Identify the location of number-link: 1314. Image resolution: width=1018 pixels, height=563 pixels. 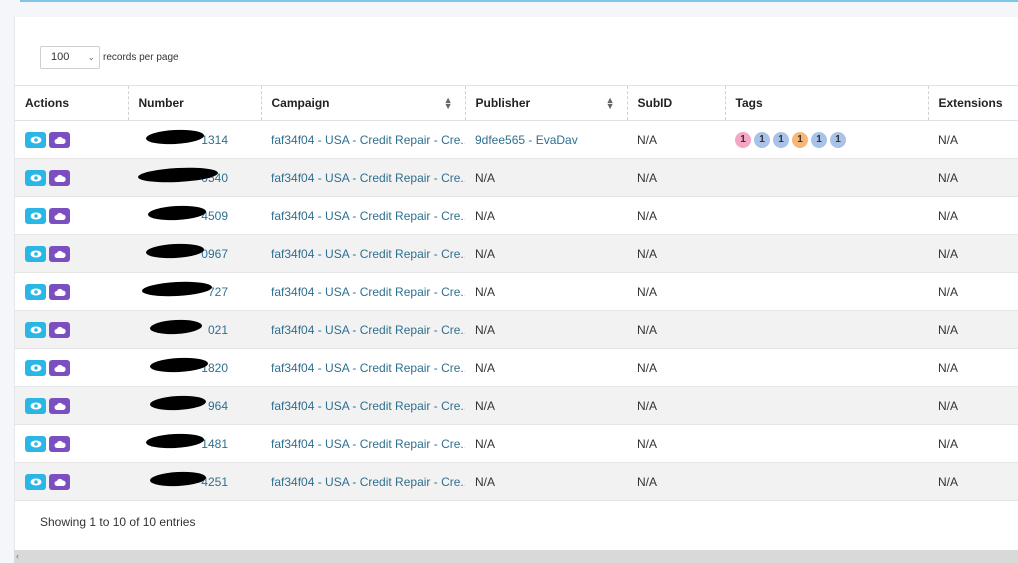
(183, 137).